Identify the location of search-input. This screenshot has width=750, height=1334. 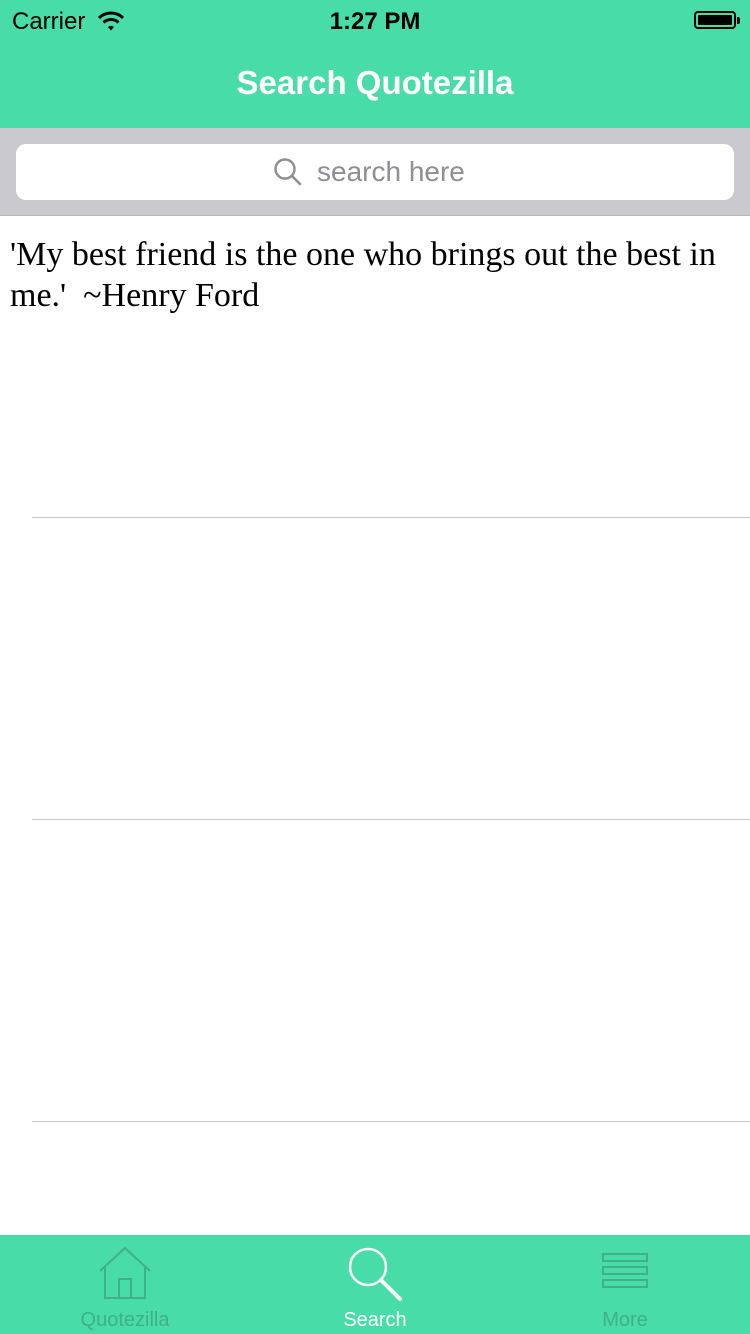
(397, 172).